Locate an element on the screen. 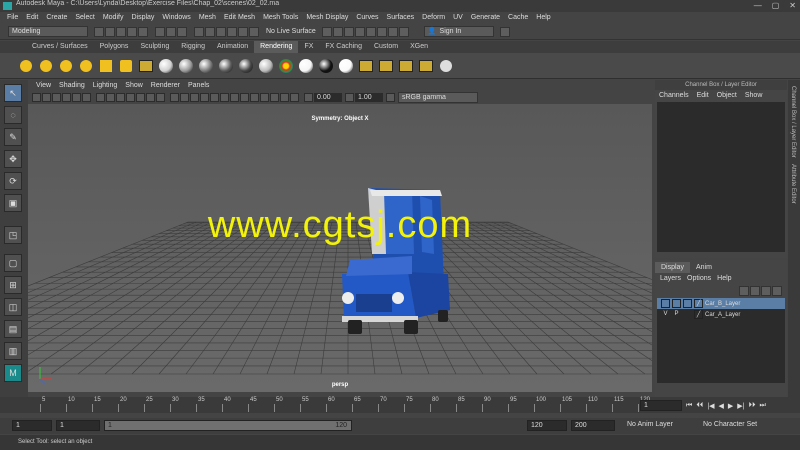 The height and width of the screenshot is (450, 800). tab-anim: Anim is located at coordinates (704, 267).